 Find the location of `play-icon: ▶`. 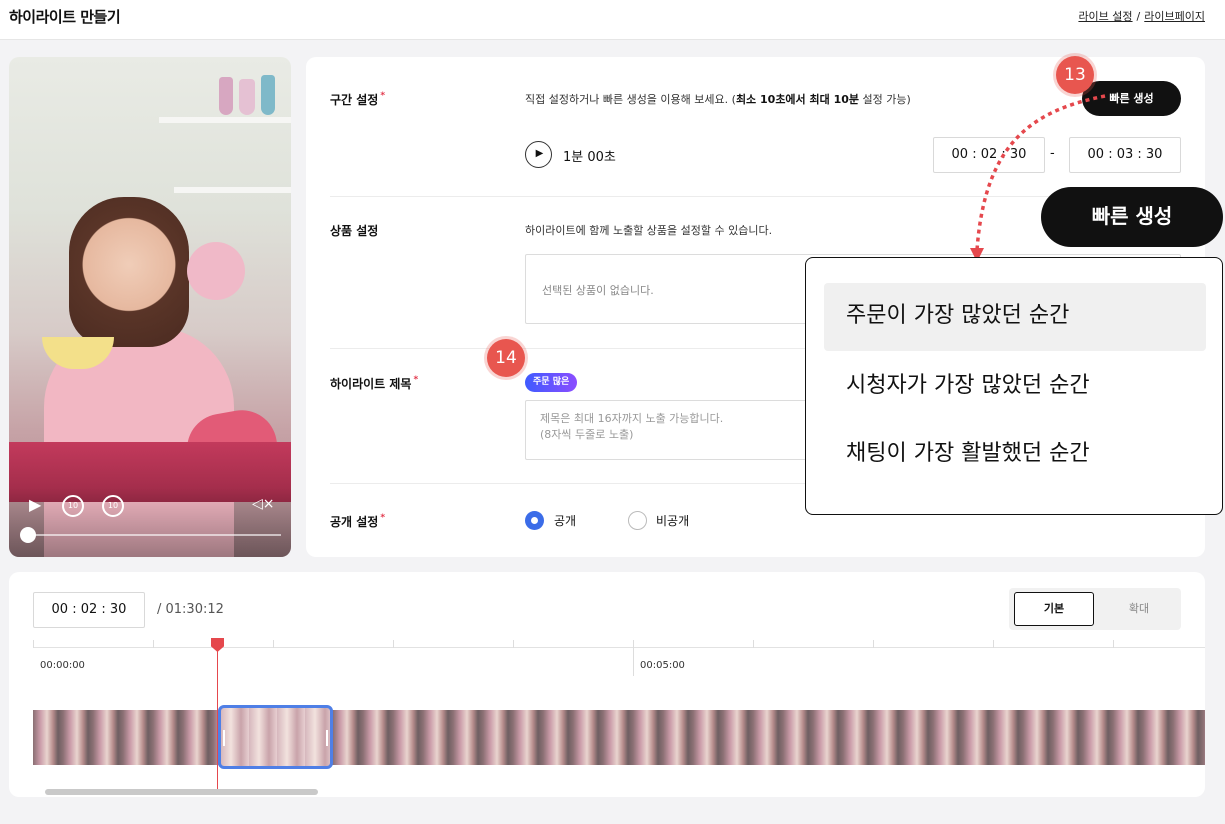

play-icon: ▶ is located at coordinates (35, 505).